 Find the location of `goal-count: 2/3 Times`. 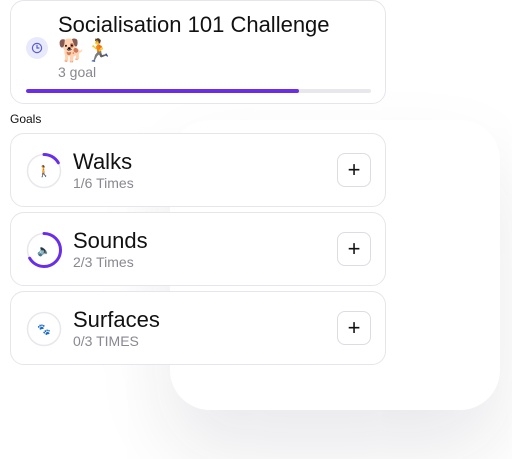

goal-count: 2/3 Times is located at coordinates (103, 262).